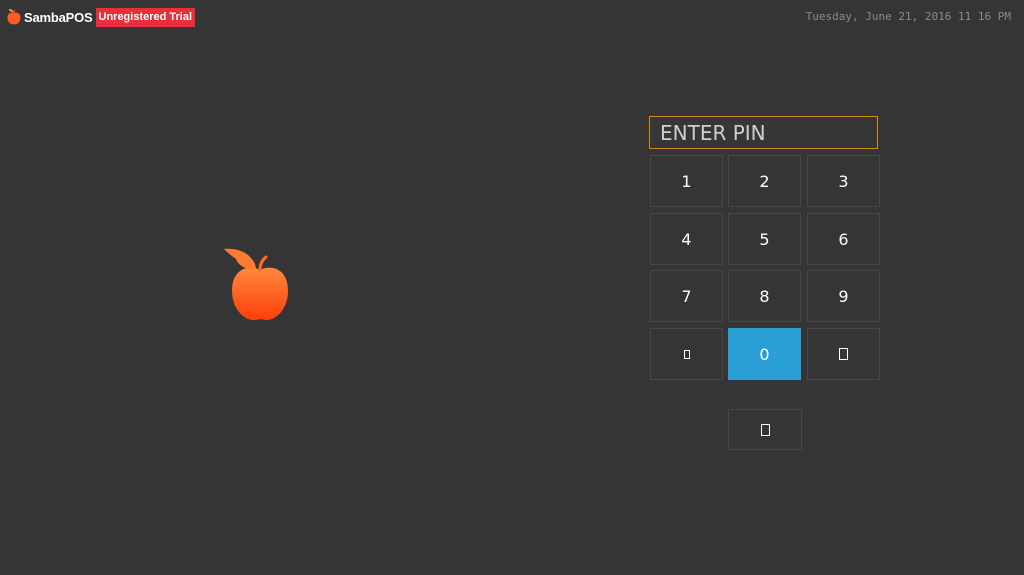 This screenshot has height=575, width=1024. I want to click on enter-button, so click(843, 354).